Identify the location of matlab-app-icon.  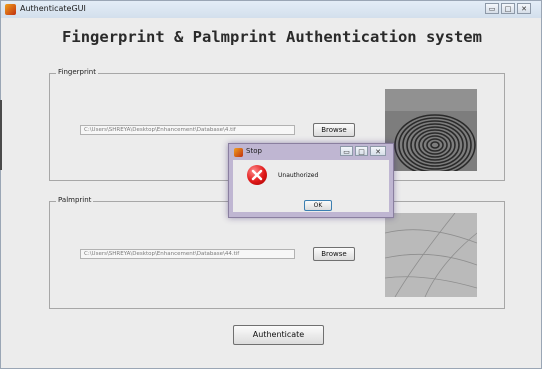
(10, 9).